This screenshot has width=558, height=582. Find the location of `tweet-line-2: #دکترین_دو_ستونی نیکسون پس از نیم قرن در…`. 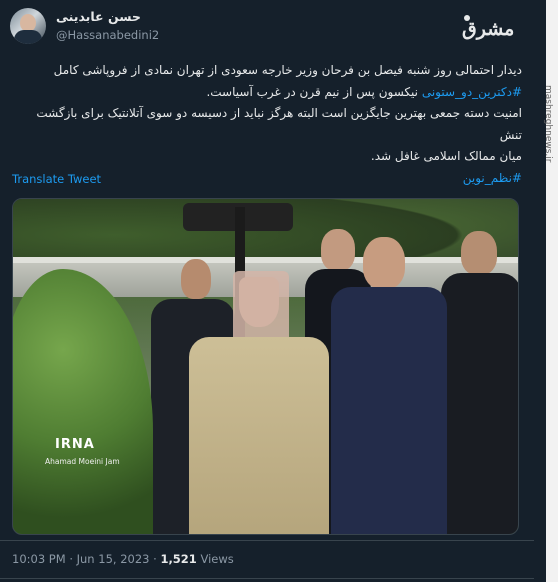

tweet-line-2: #دکترین_دو_ستونی نیکسون پس از نیم قرن در… is located at coordinates (267, 93).